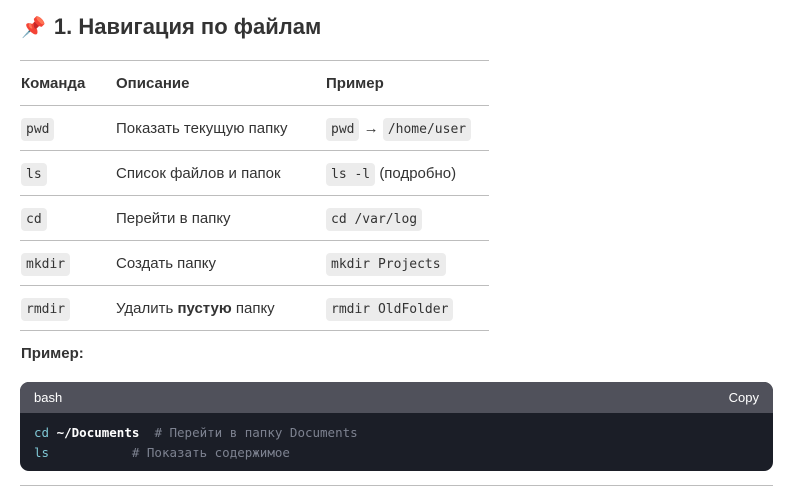  I want to click on code-language: bash, so click(48, 397).